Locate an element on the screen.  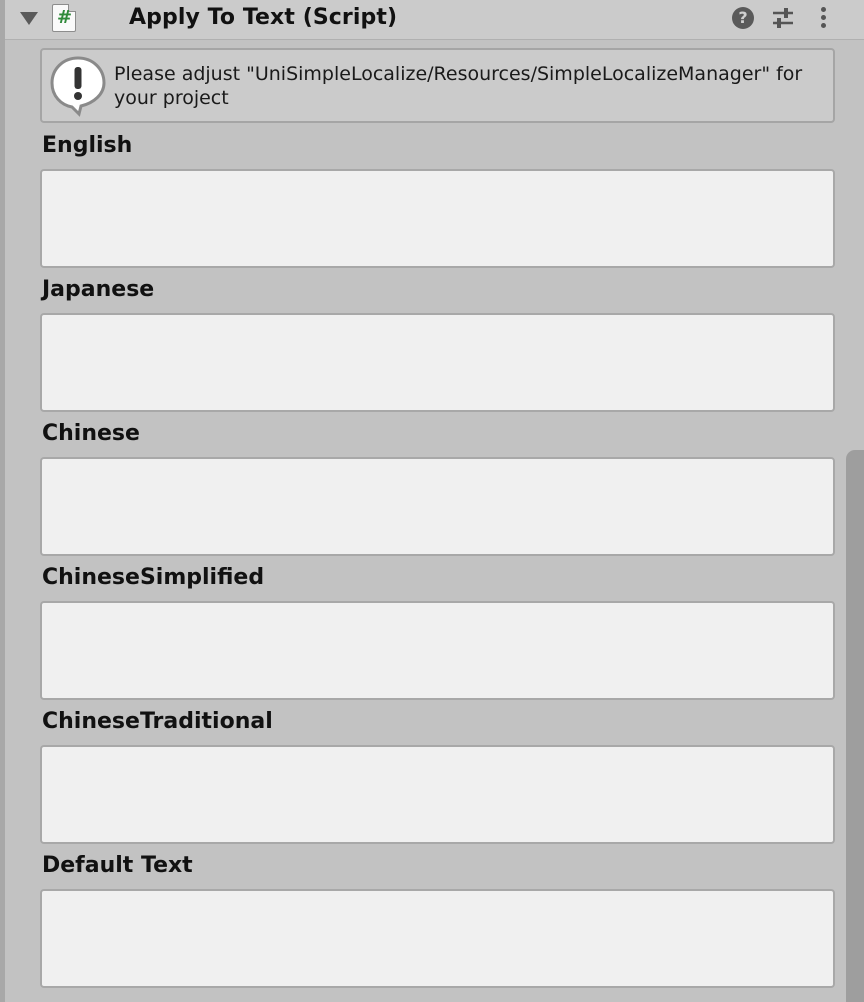
field-label-chinese-simplified: ChineseSimplified is located at coordinates (153, 577).